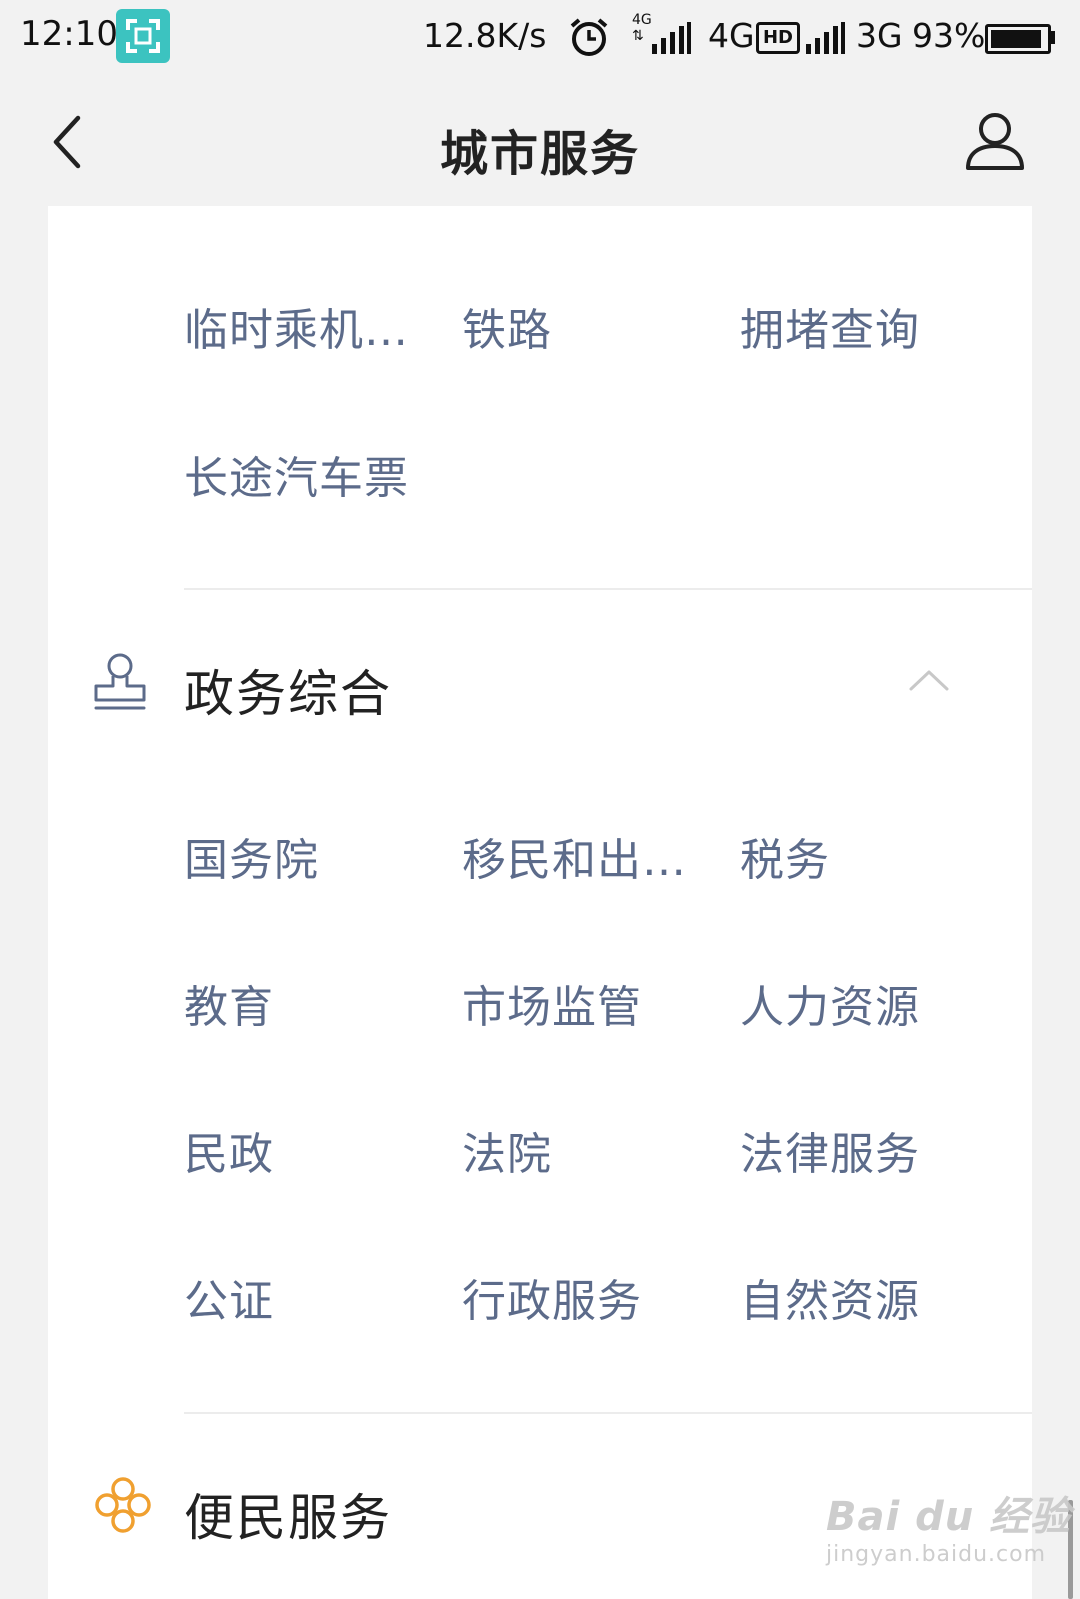  What do you see at coordinates (296, 474) in the screenshot?
I see `service-item: 长途汽车票` at bounding box center [296, 474].